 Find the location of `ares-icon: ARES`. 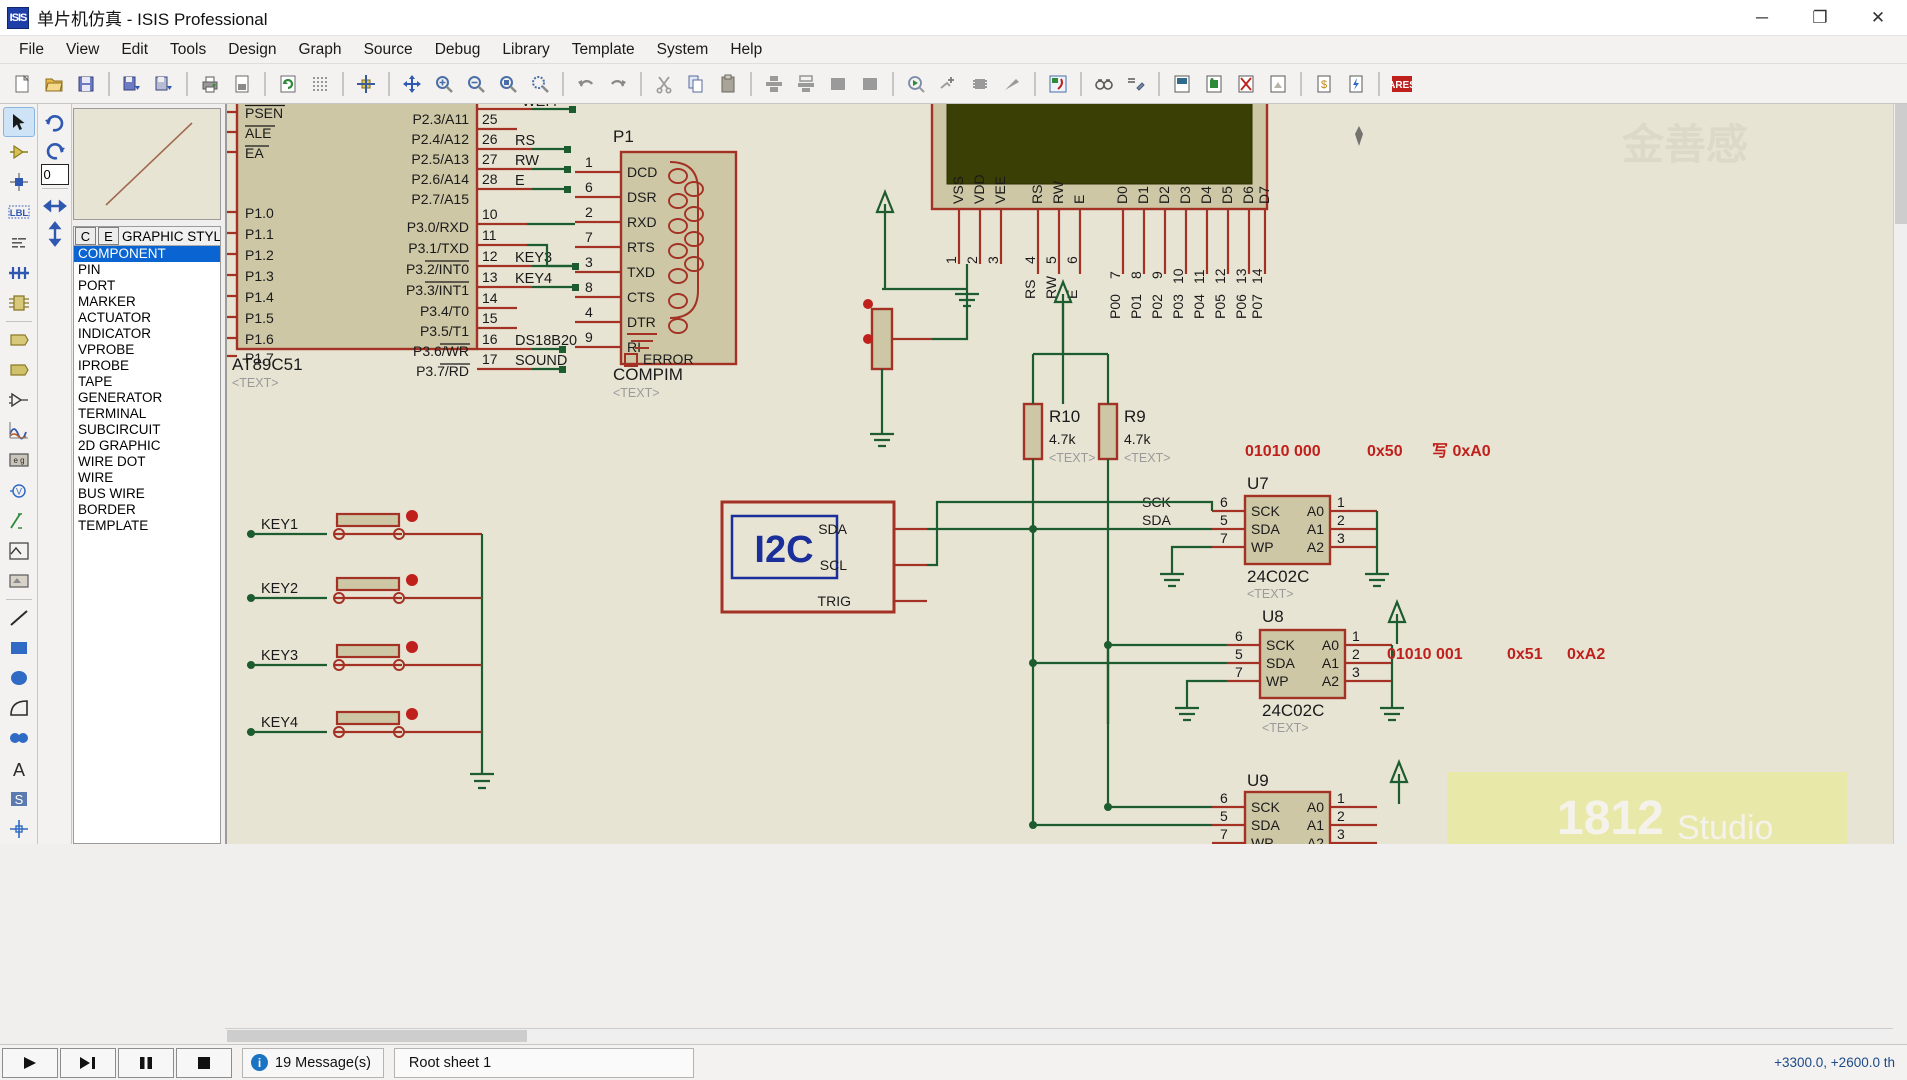

ares-icon: ARES is located at coordinates (1402, 84).